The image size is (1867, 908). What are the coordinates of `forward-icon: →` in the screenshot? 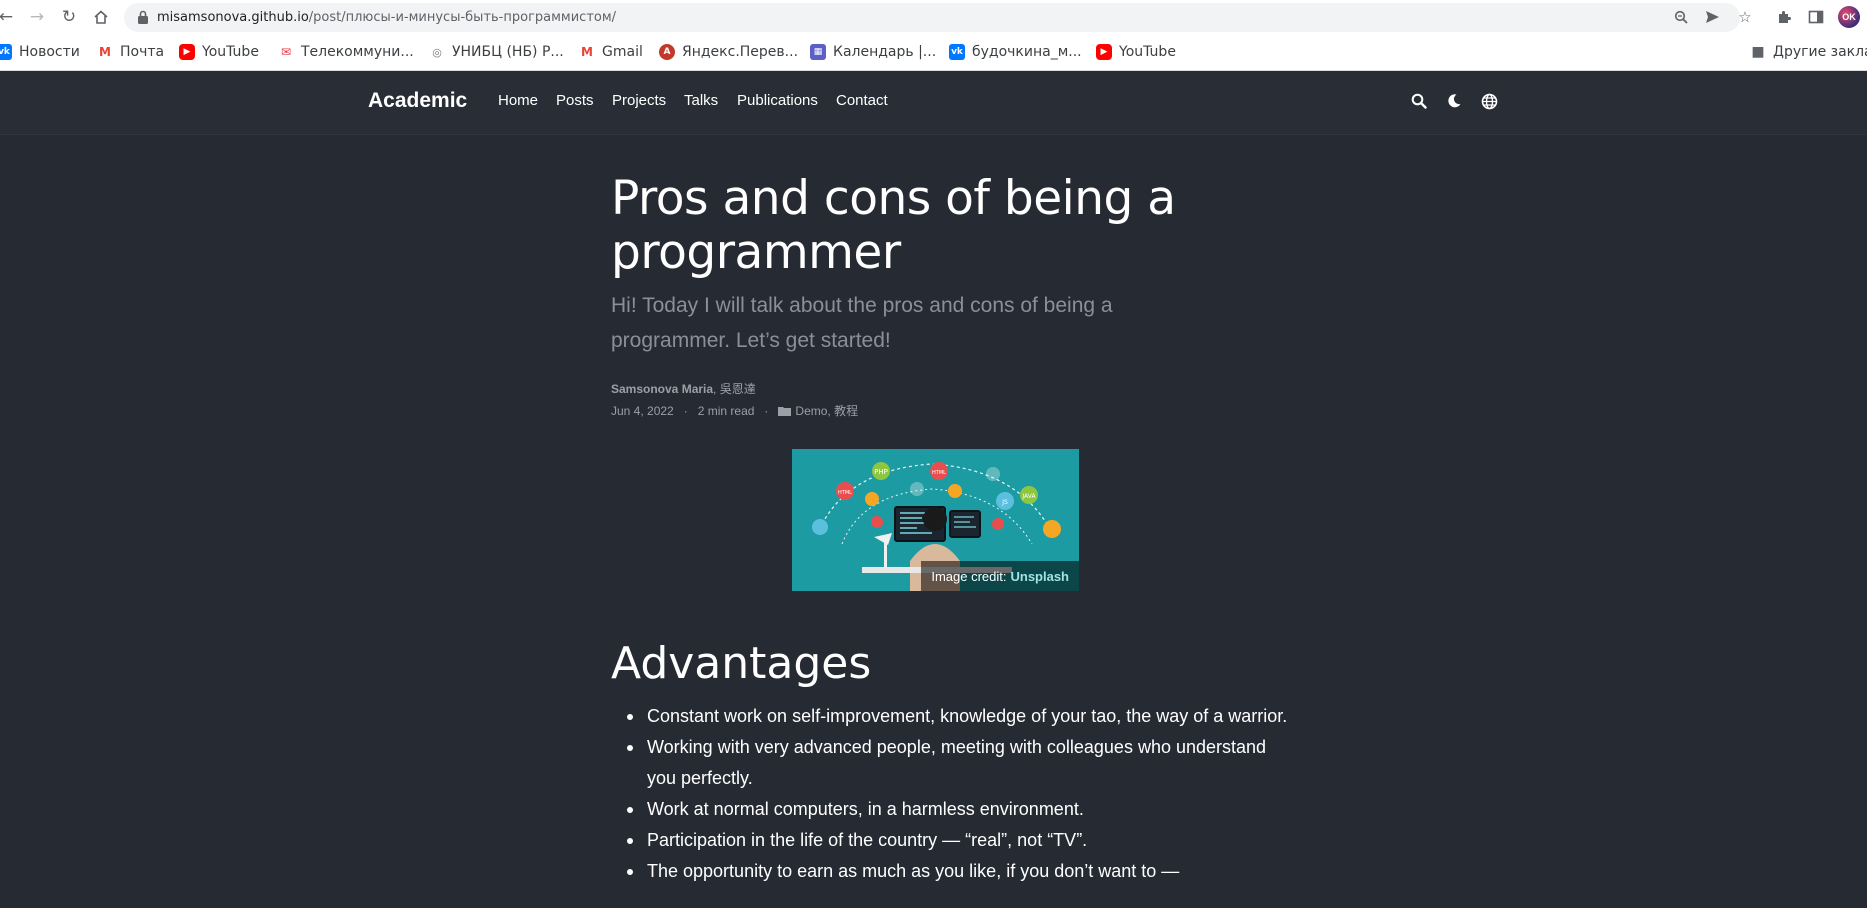 It's located at (37, 17).